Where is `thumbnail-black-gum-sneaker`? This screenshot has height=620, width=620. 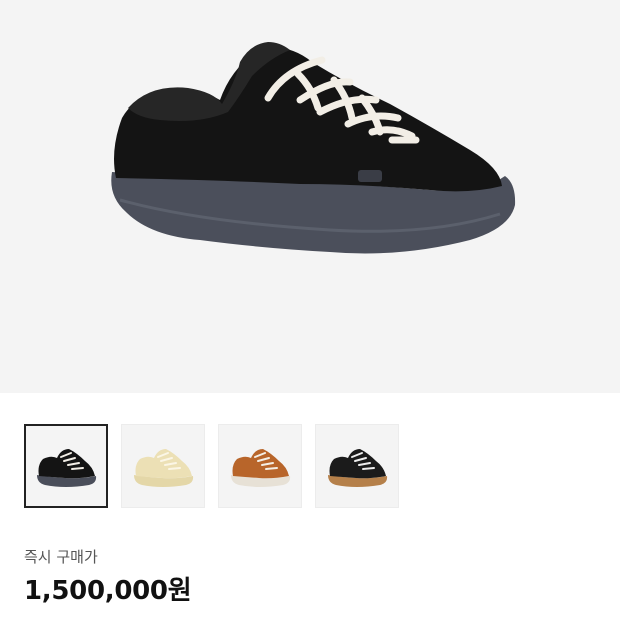
thumbnail-black-gum-sneaker is located at coordinates (357, 466).